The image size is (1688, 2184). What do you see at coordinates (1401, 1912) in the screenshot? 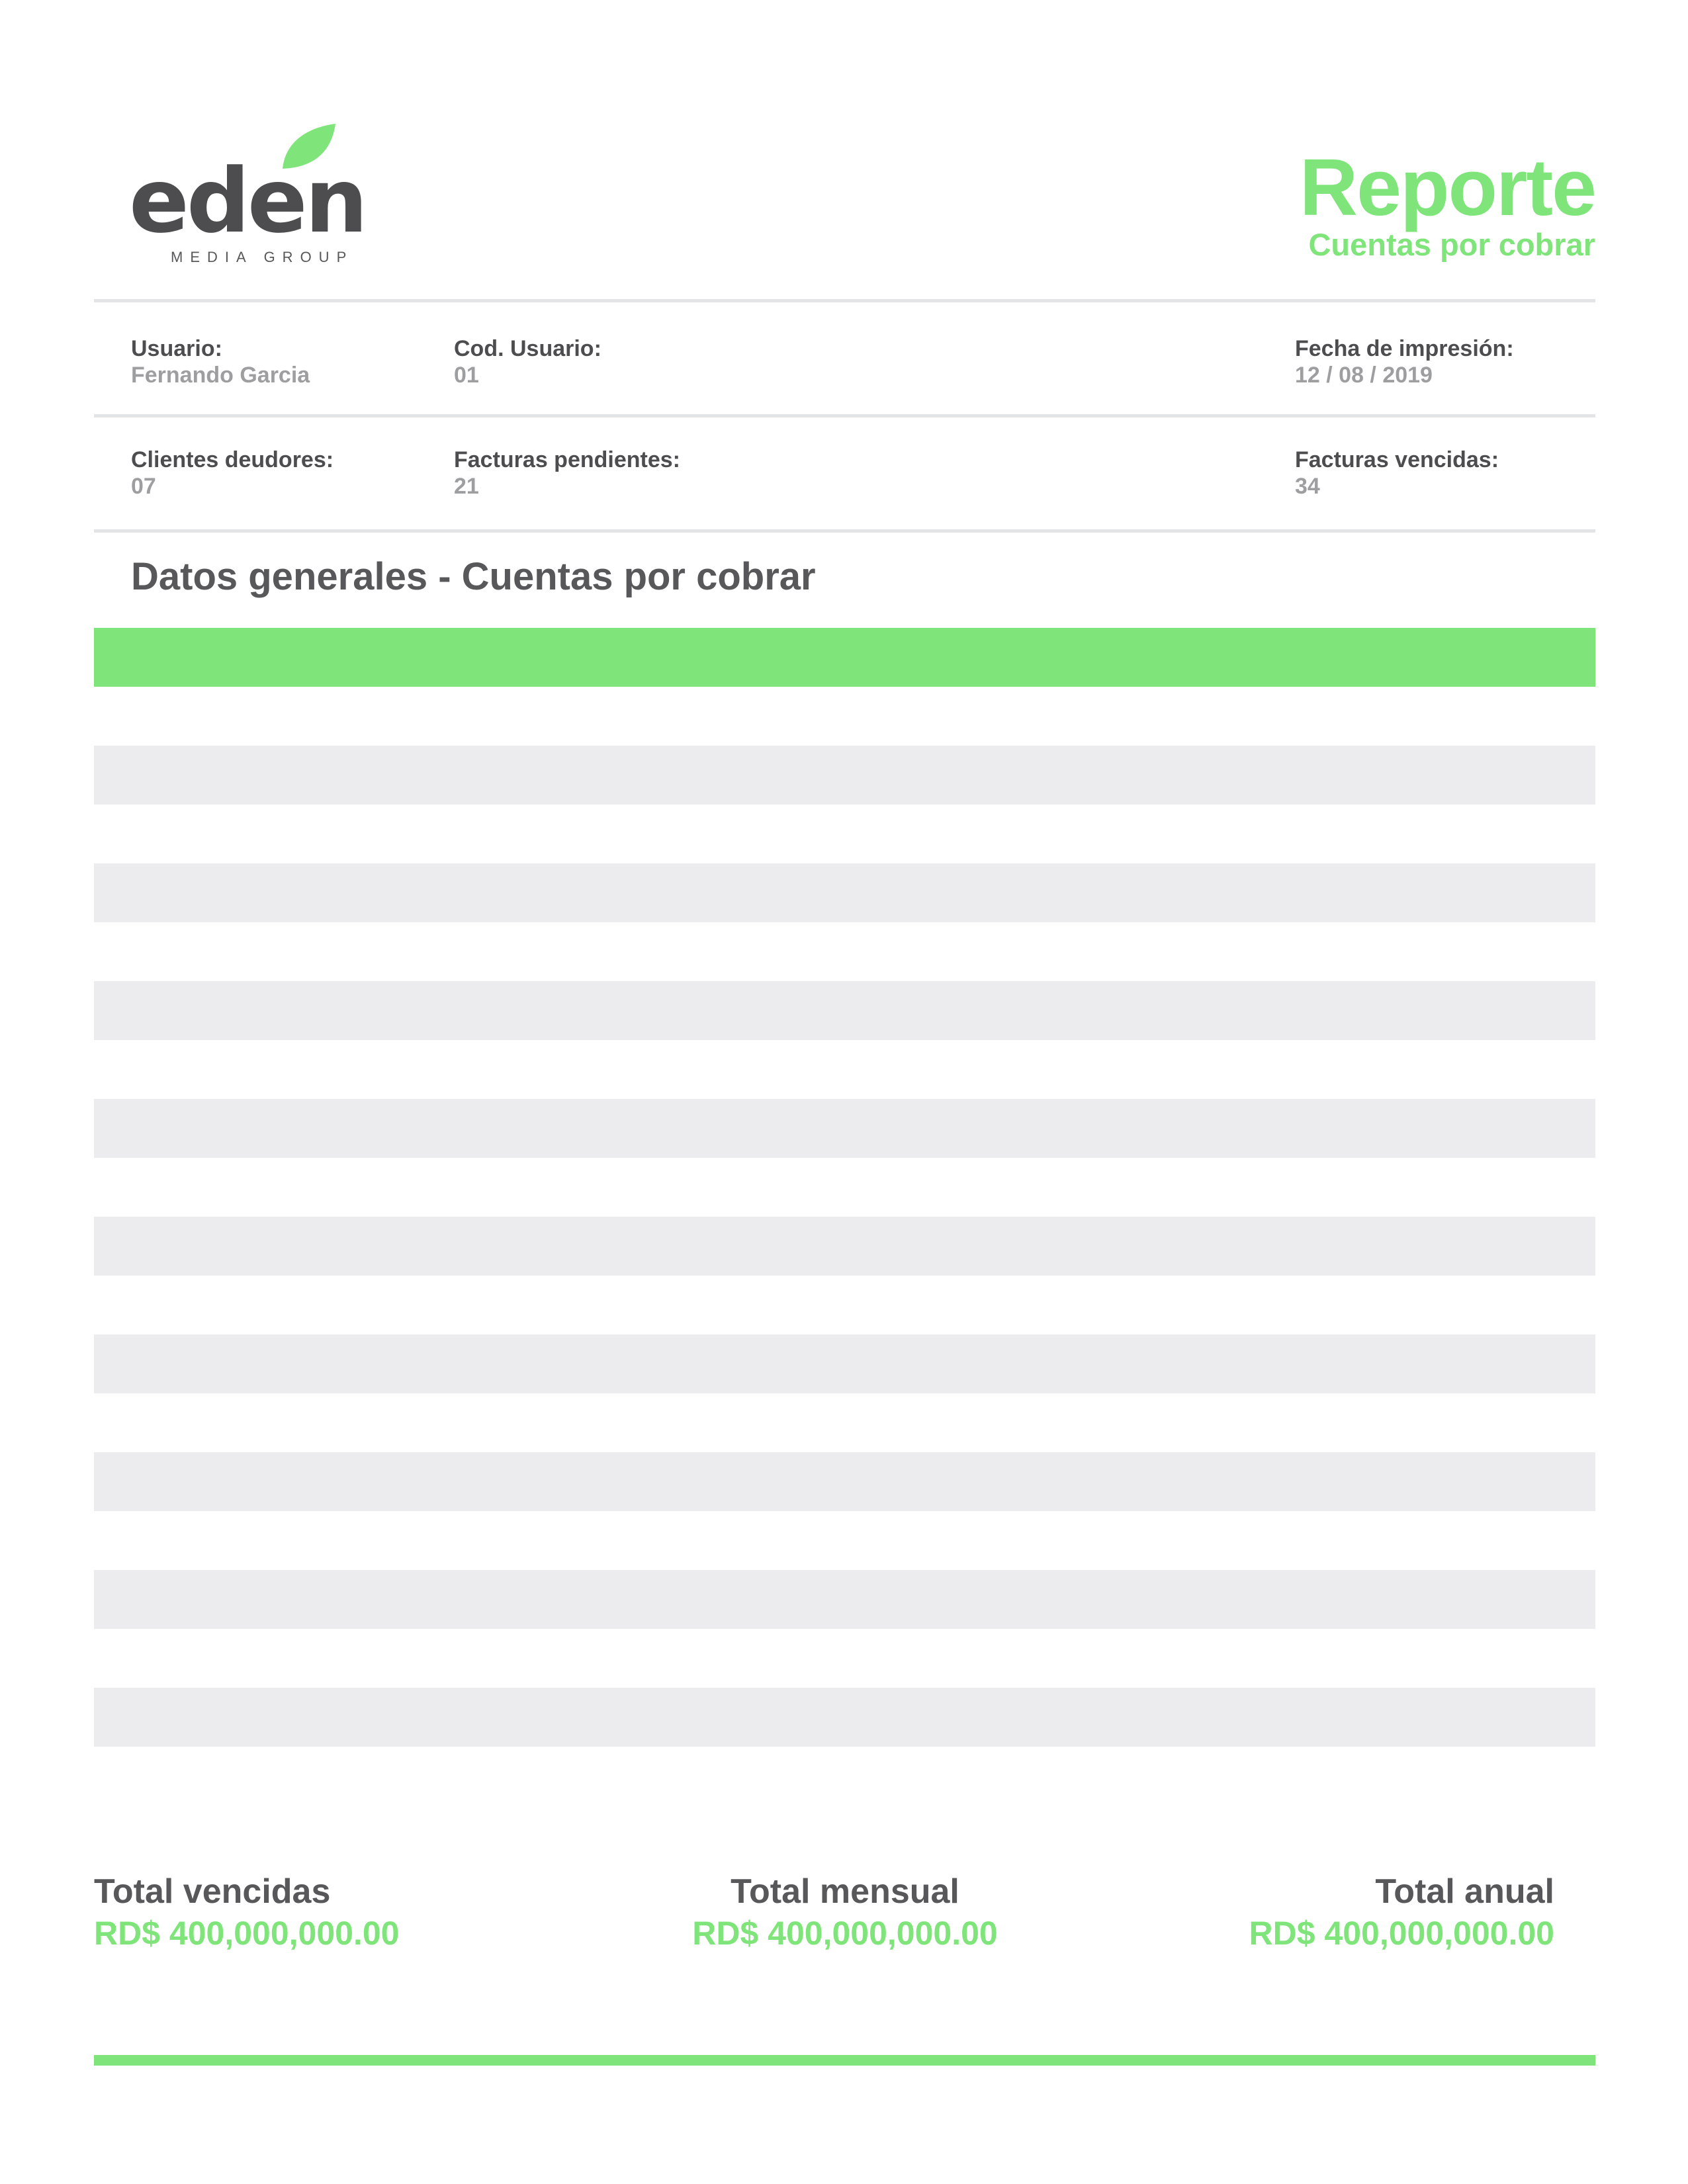
I see `total-anual: Total anual RD$ 400,000,000.00` at bounding box center [1401, 1912].